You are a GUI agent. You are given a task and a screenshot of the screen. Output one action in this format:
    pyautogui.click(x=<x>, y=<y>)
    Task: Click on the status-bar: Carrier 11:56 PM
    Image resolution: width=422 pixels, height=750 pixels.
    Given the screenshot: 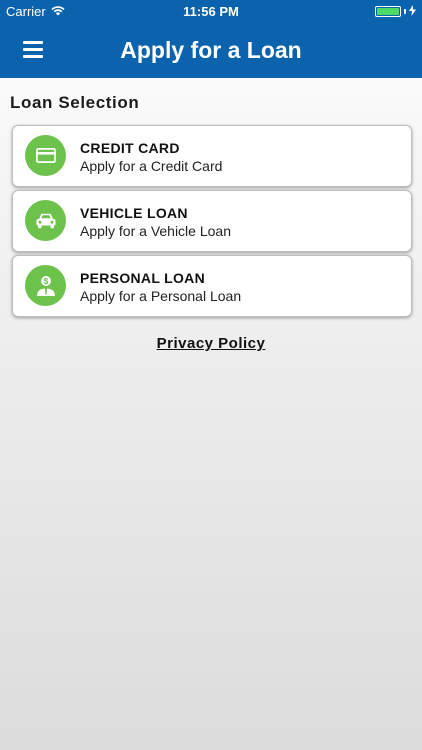 What is the action you would take?
    pyautogui.click(x=211, y=11)
    